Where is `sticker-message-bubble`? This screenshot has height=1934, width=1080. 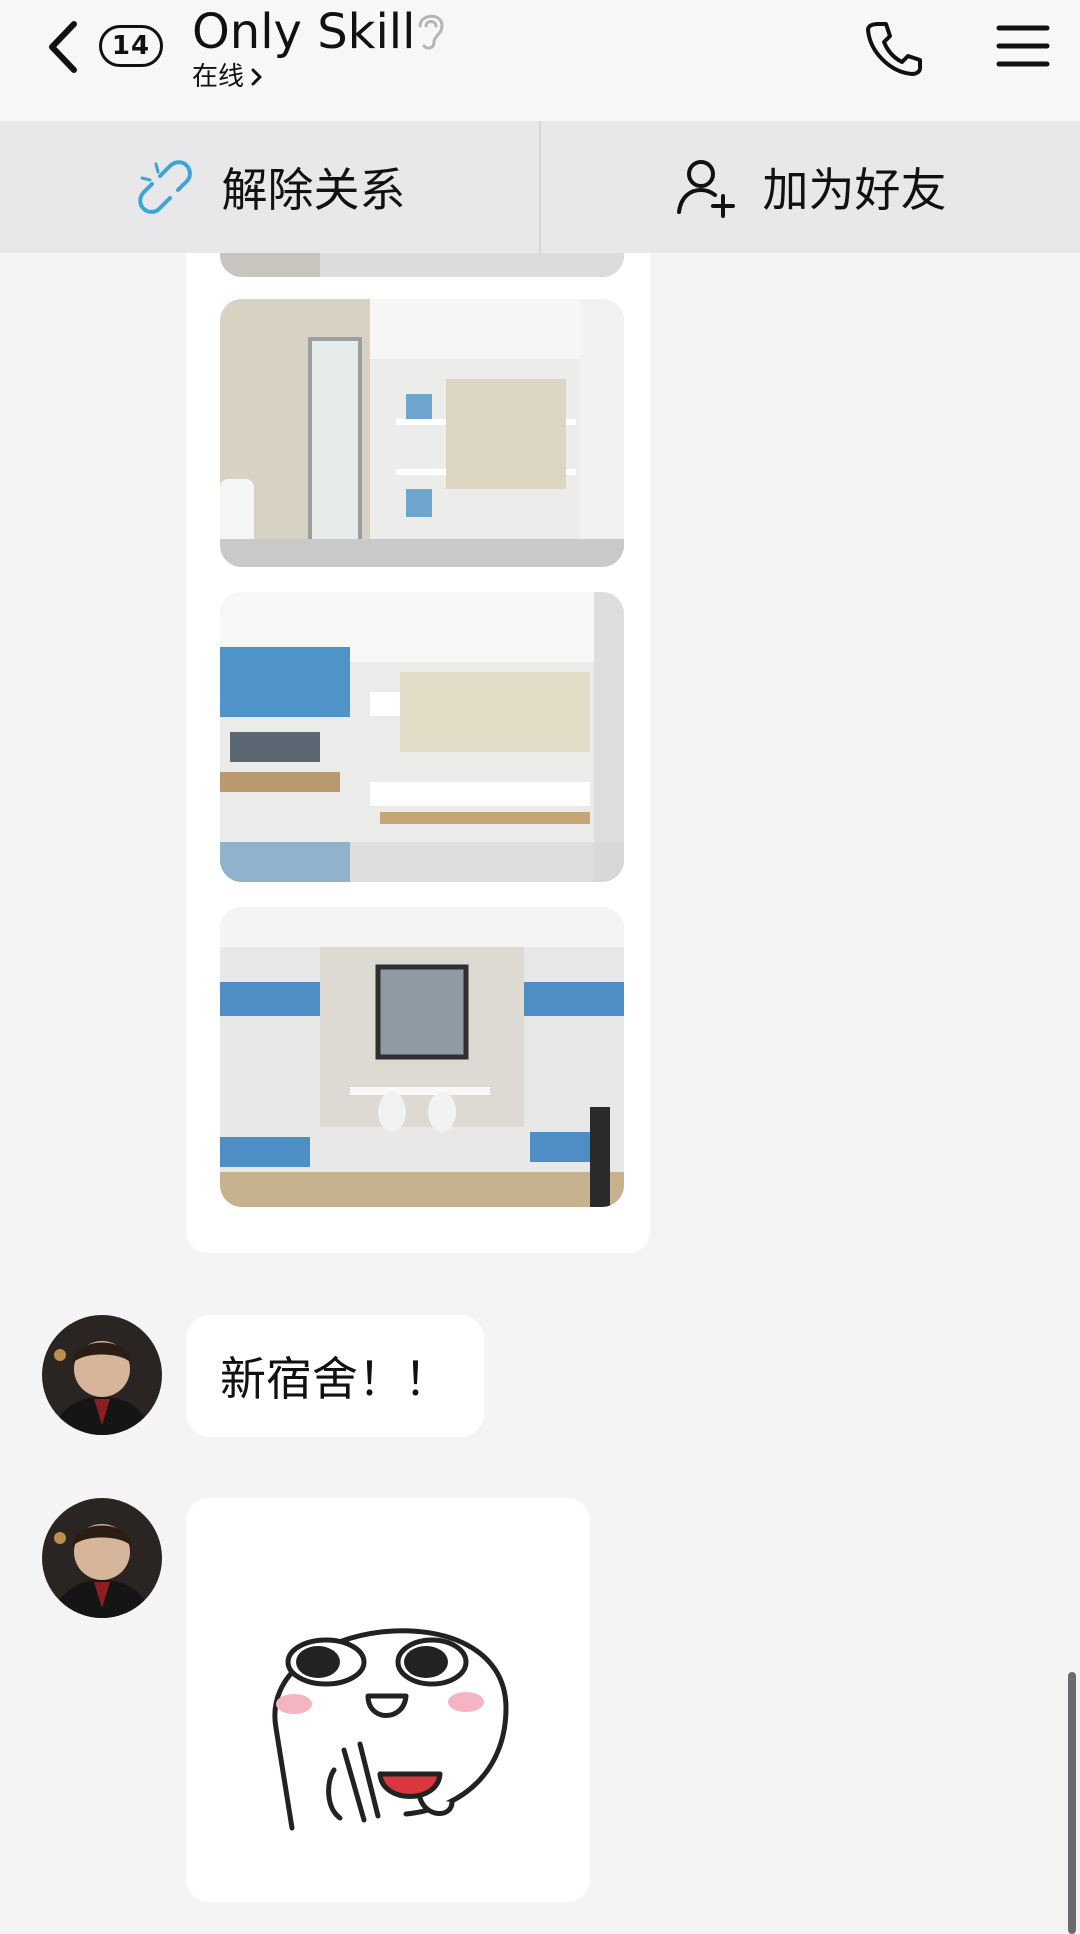 sticker-message-bubble is located at coordinates (388, 1700).